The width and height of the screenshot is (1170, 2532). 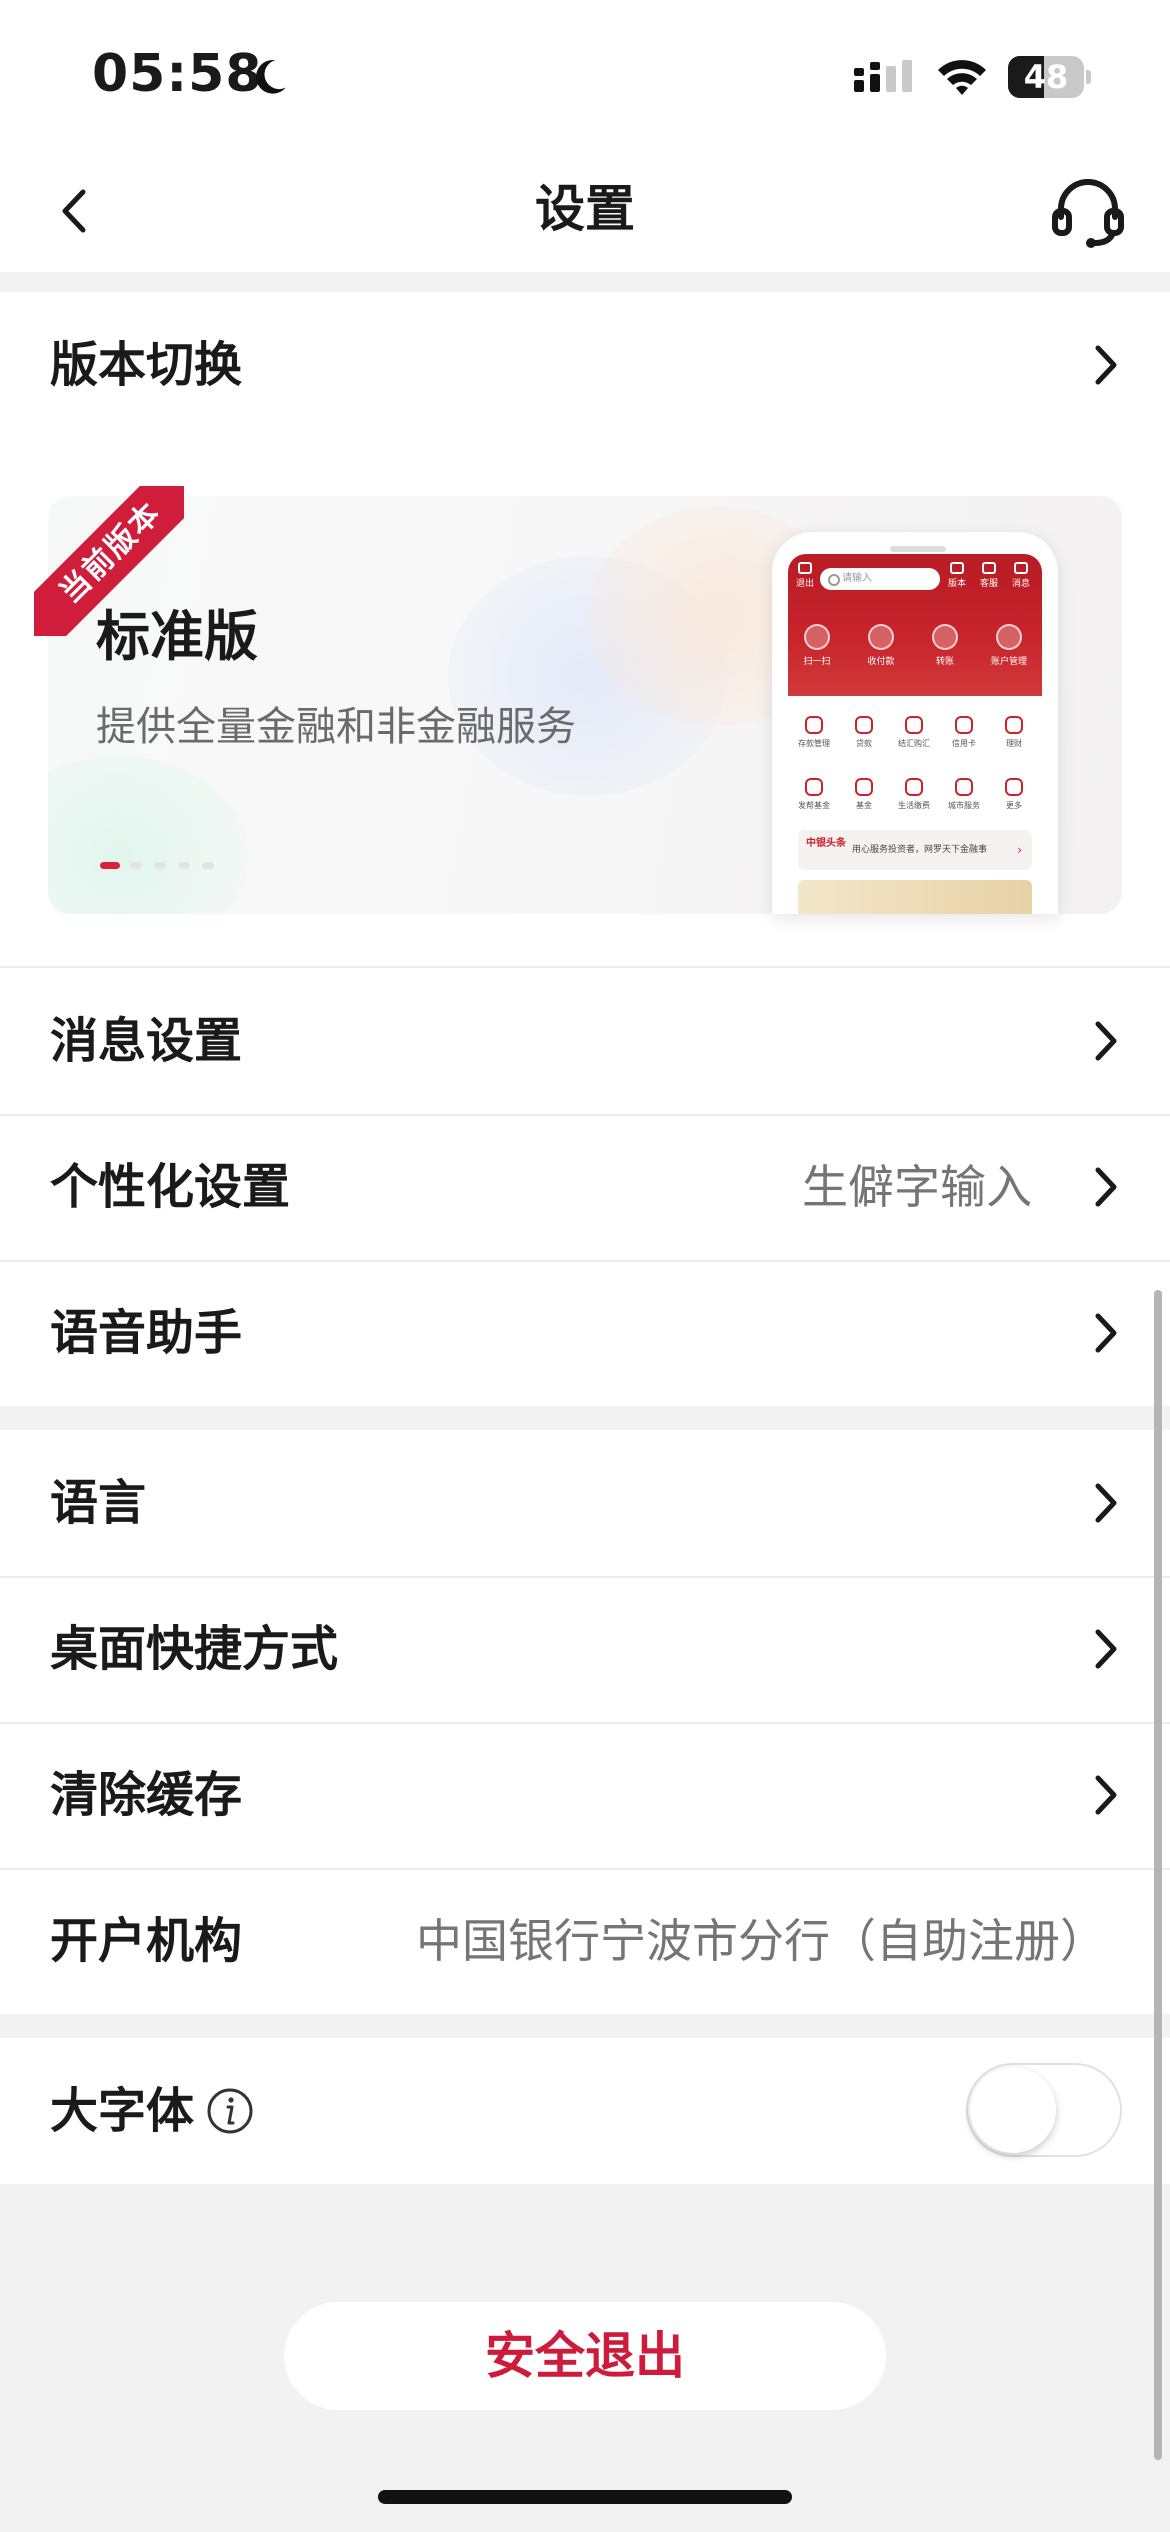 I want to click on preview-quick-action: 收付款, so click(x=881, y=645).